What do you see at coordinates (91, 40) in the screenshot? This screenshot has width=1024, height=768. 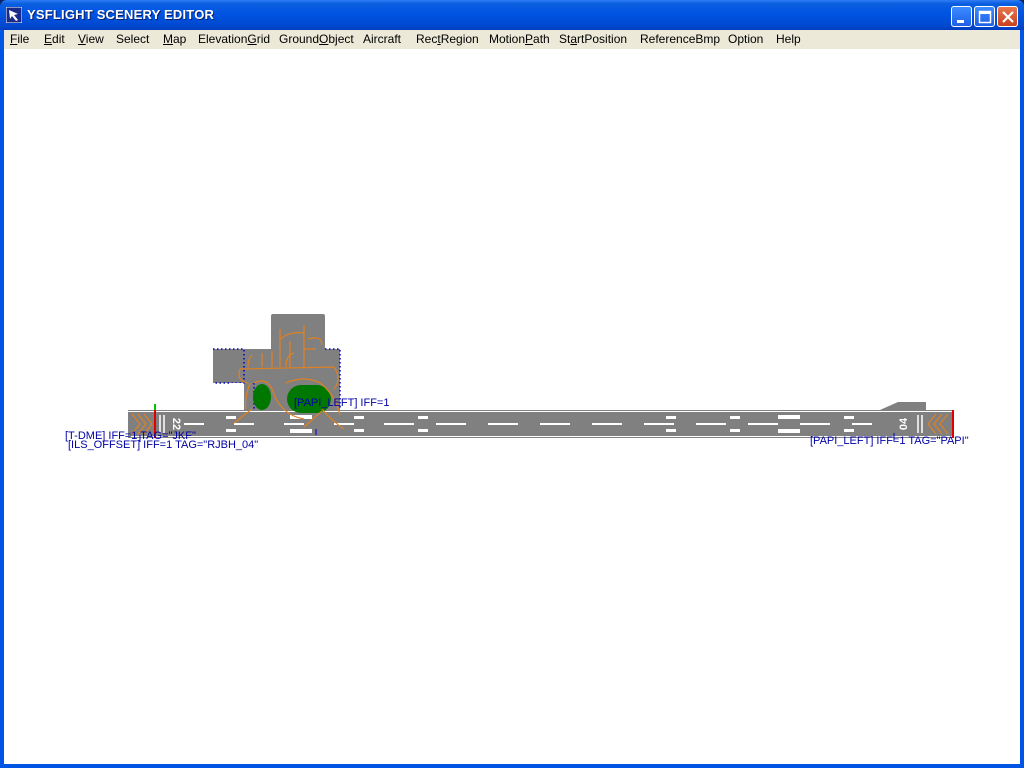 I see `menu-view: View` at bounding box center [91, 40].